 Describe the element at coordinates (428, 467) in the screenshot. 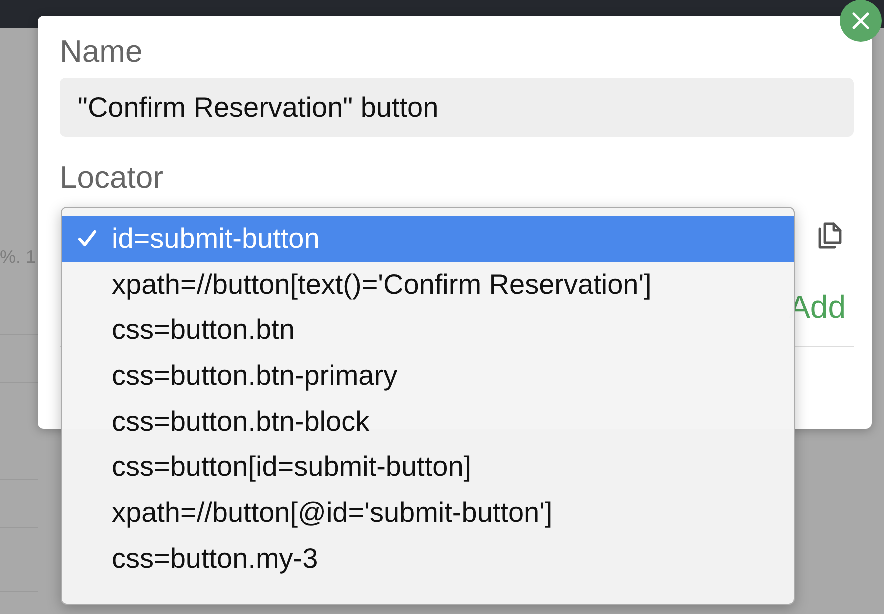

I see `dropdown-option: css=button[id=submit-button]` at that location.